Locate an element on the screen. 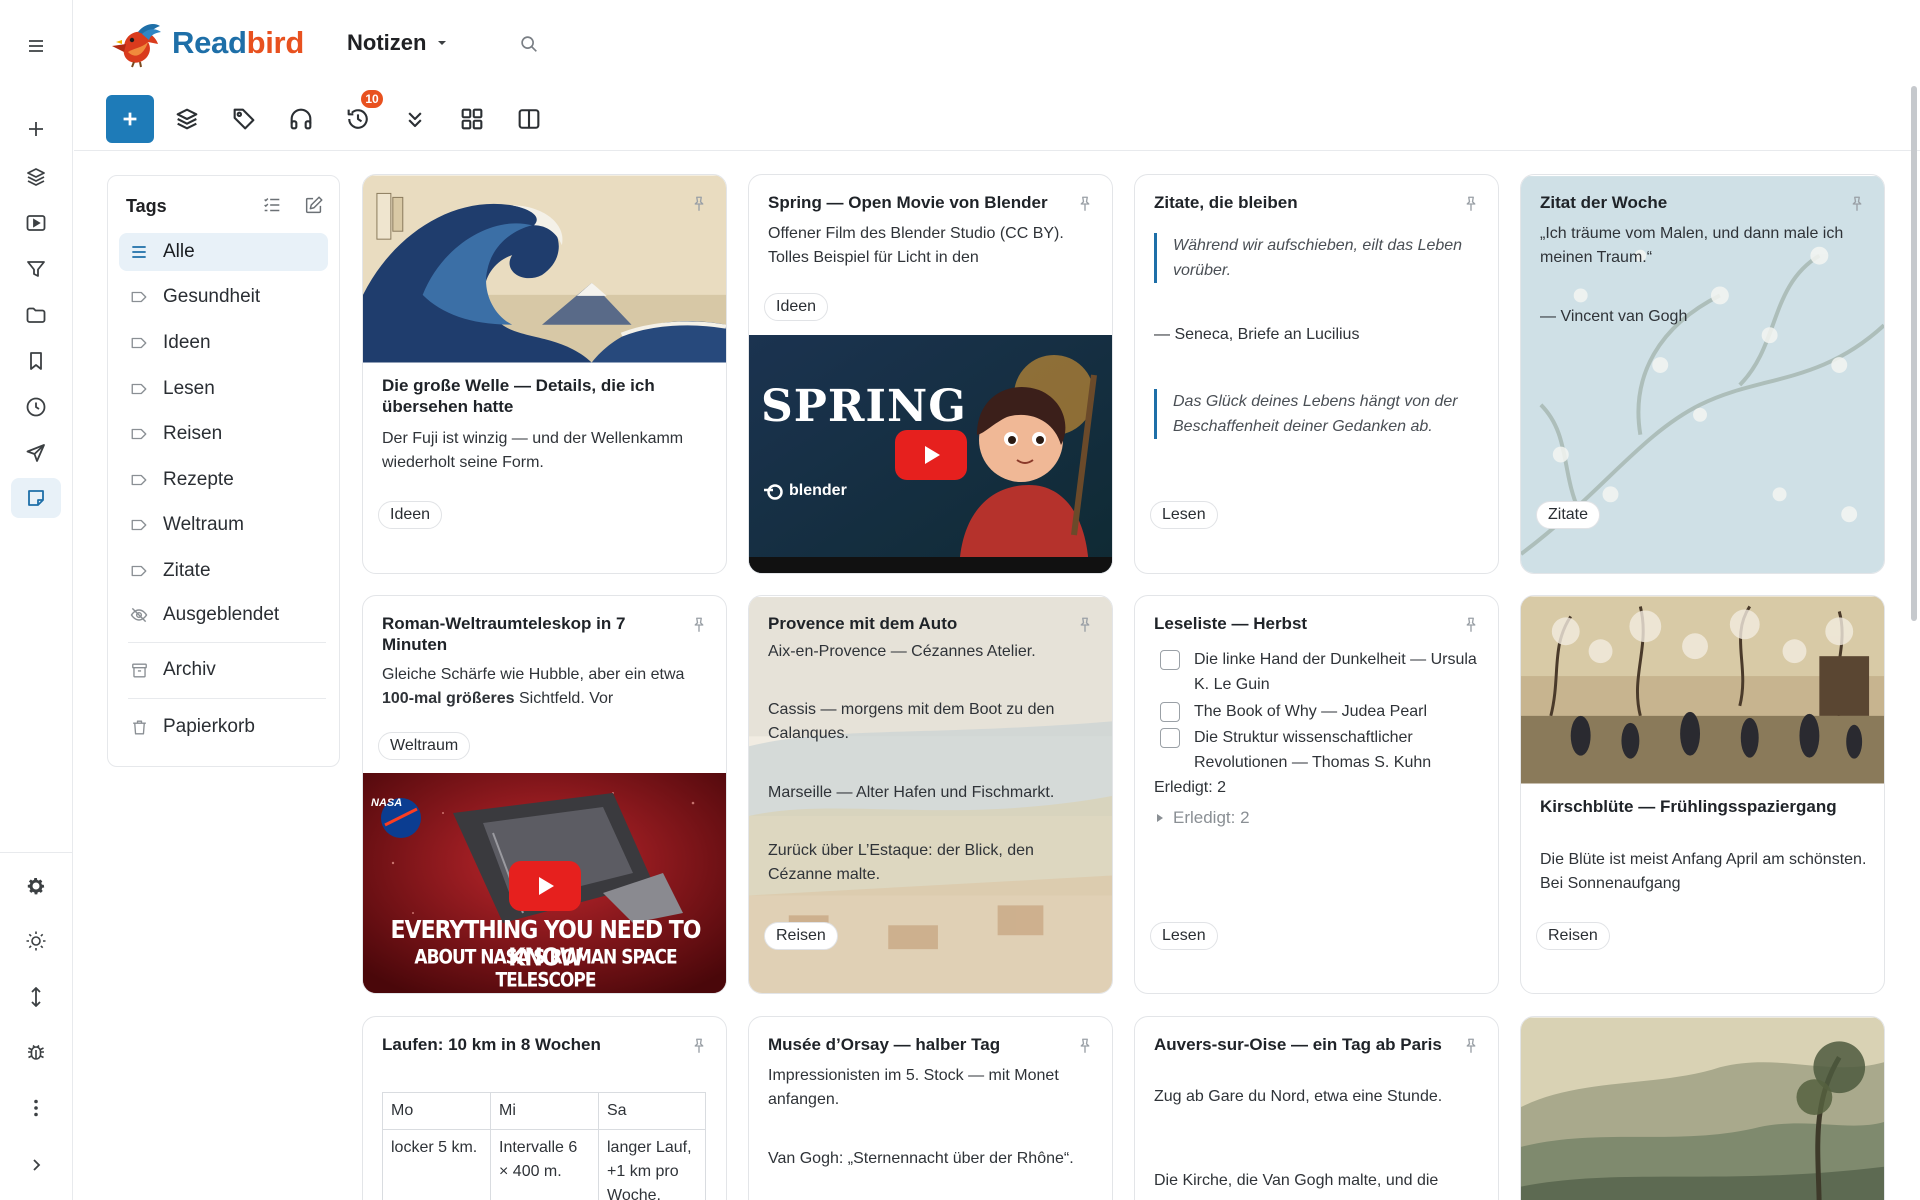  audio-button is located at coordinates (301, 119).